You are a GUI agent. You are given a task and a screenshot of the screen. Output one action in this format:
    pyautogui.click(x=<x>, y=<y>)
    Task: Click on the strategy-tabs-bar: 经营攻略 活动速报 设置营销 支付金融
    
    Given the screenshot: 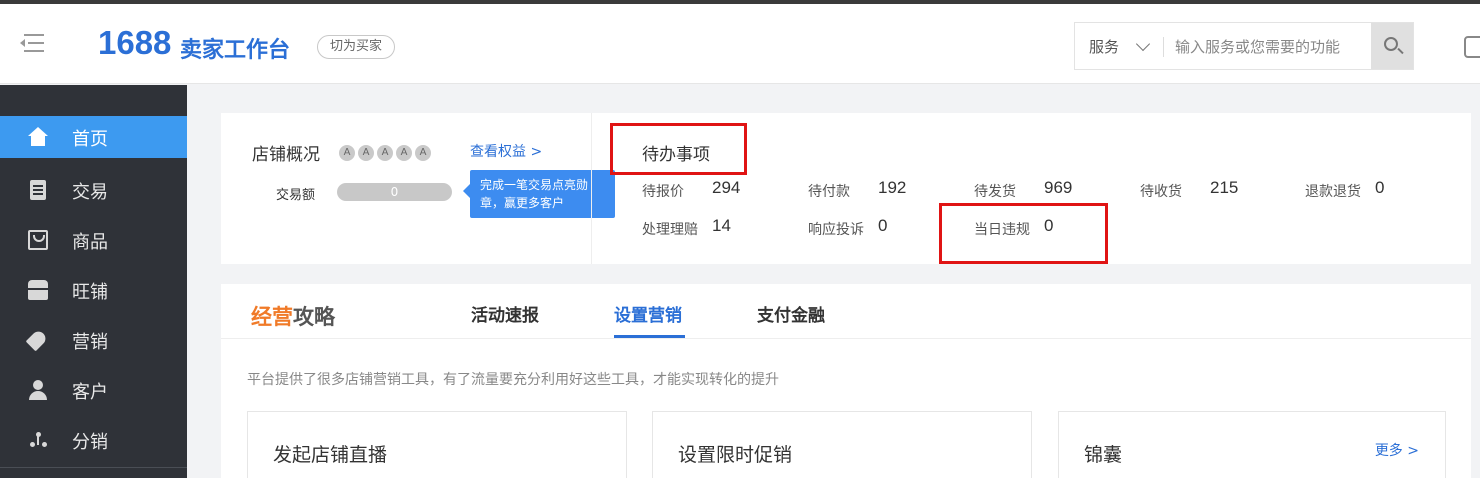 What is the action you would take?
    pyautogui.click(x=846, y=311)
    